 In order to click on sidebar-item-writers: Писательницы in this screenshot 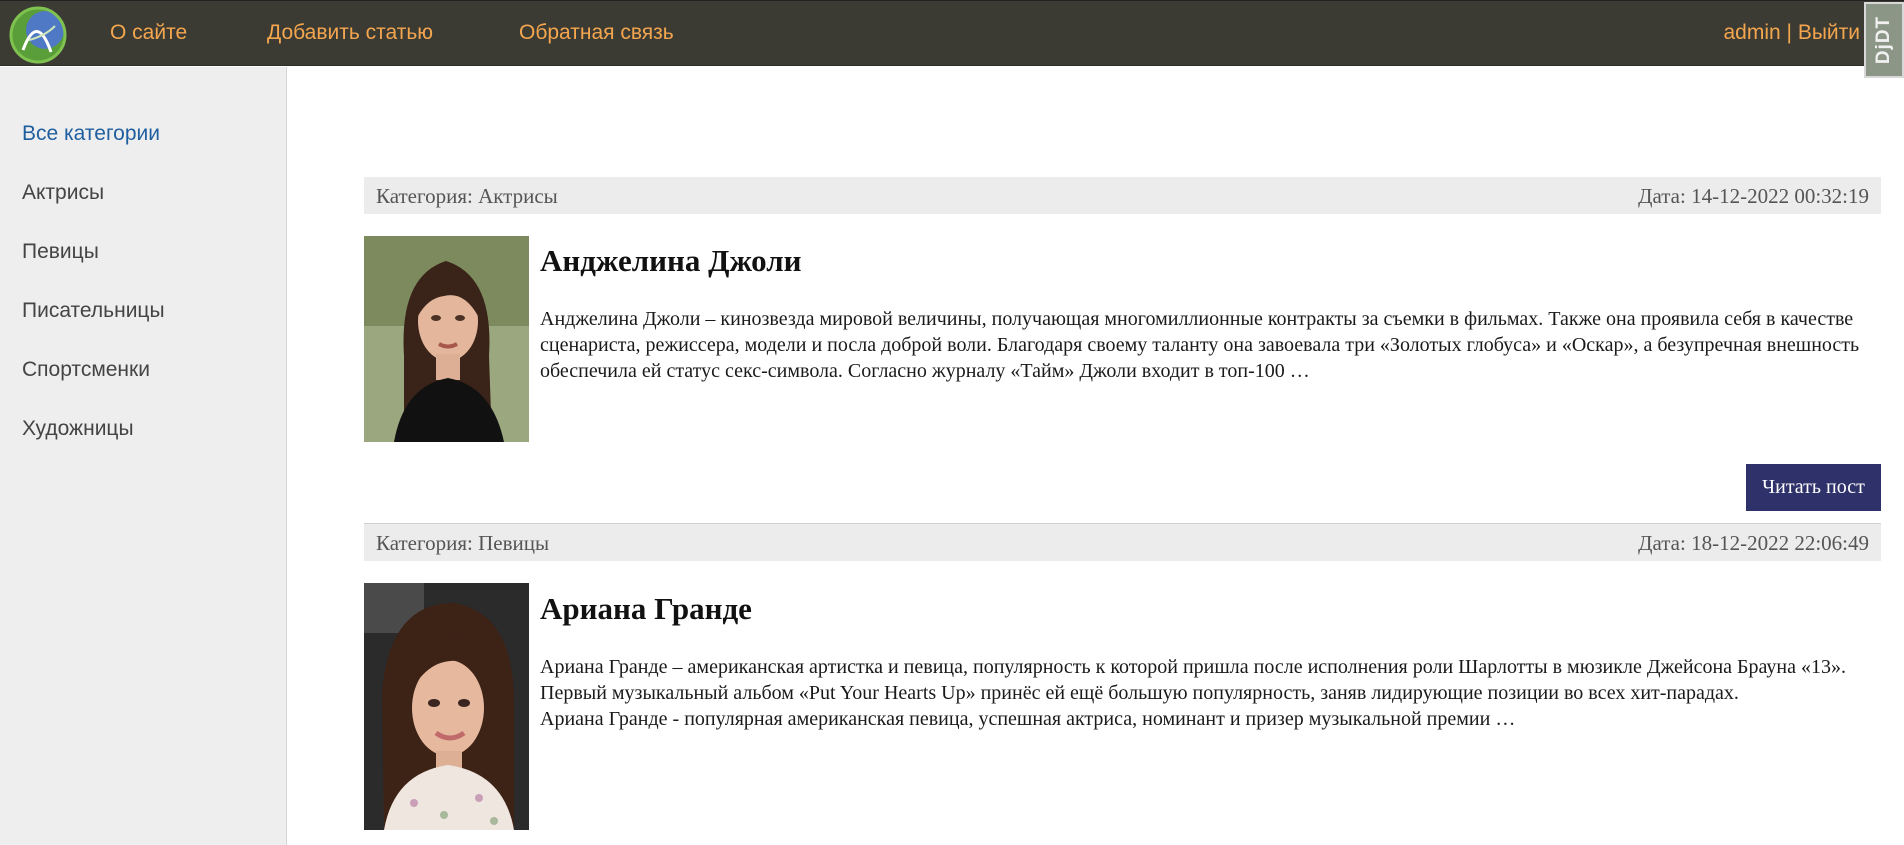, I will do `click(93, 311)`.